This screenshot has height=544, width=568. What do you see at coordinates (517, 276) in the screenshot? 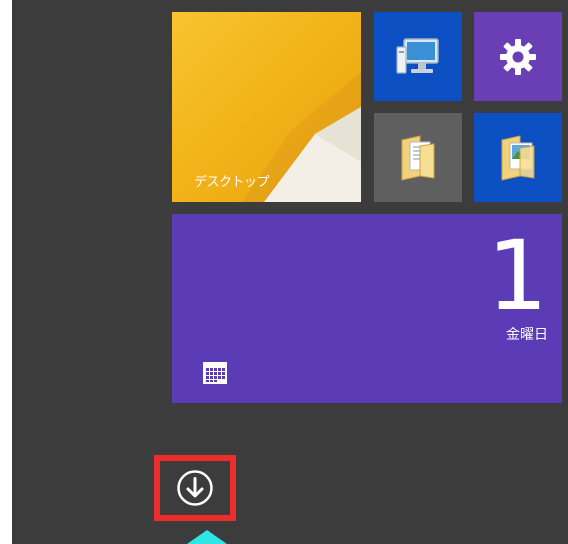
I see `calendar-day-number: 1` at bounding box center [517, 276].